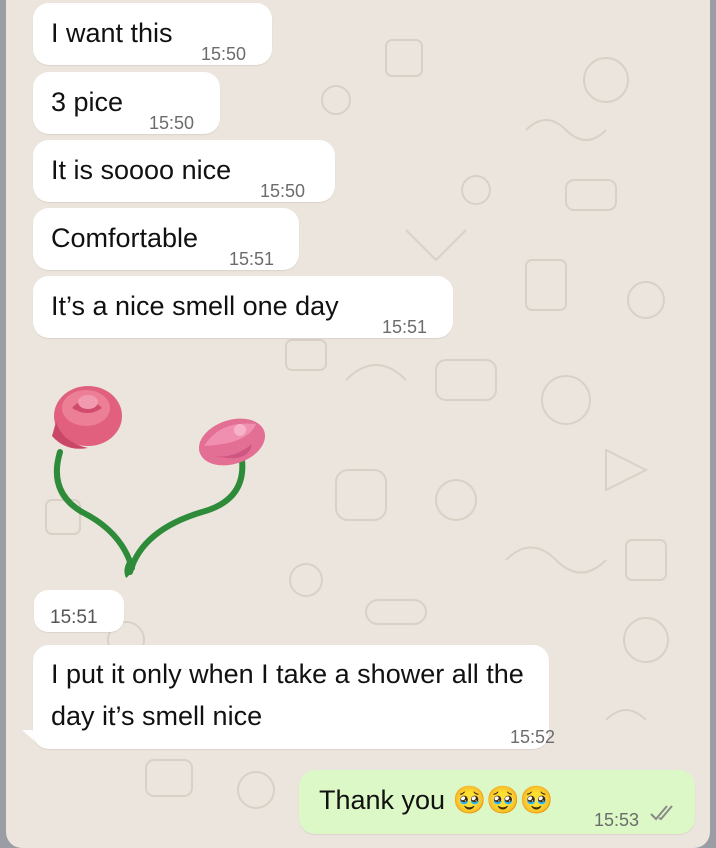 This screenshot has height=848, width=716. I want to click on rose-stems, so click(149, 513).